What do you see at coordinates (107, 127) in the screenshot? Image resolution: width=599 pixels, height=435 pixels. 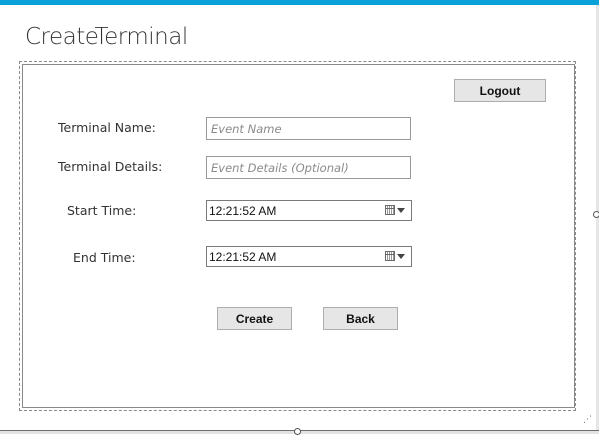 I see `terminal-name-label: Terminal Name:` at bounding box center [107, 127].